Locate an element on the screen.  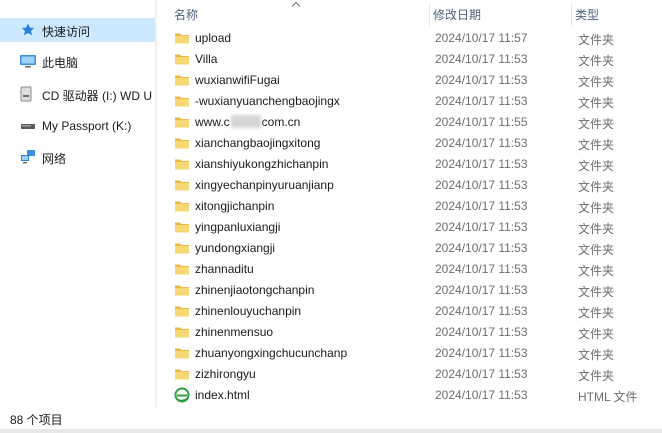
nav-item-quick-access: 快速访问 is located at coordinates (78, 30).